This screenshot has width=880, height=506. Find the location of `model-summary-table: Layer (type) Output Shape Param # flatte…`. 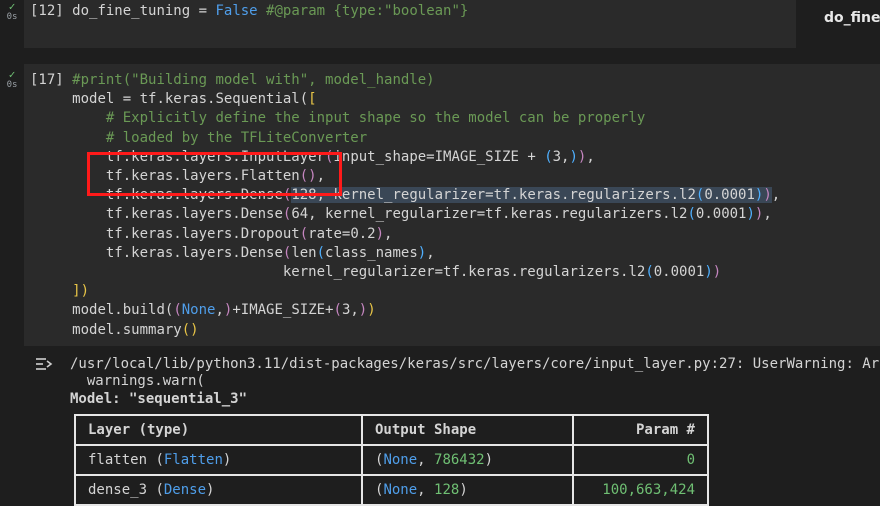

model-summary-table: Layer (type) Output Shape Param # flatte… is located at coordinates (391, 460).